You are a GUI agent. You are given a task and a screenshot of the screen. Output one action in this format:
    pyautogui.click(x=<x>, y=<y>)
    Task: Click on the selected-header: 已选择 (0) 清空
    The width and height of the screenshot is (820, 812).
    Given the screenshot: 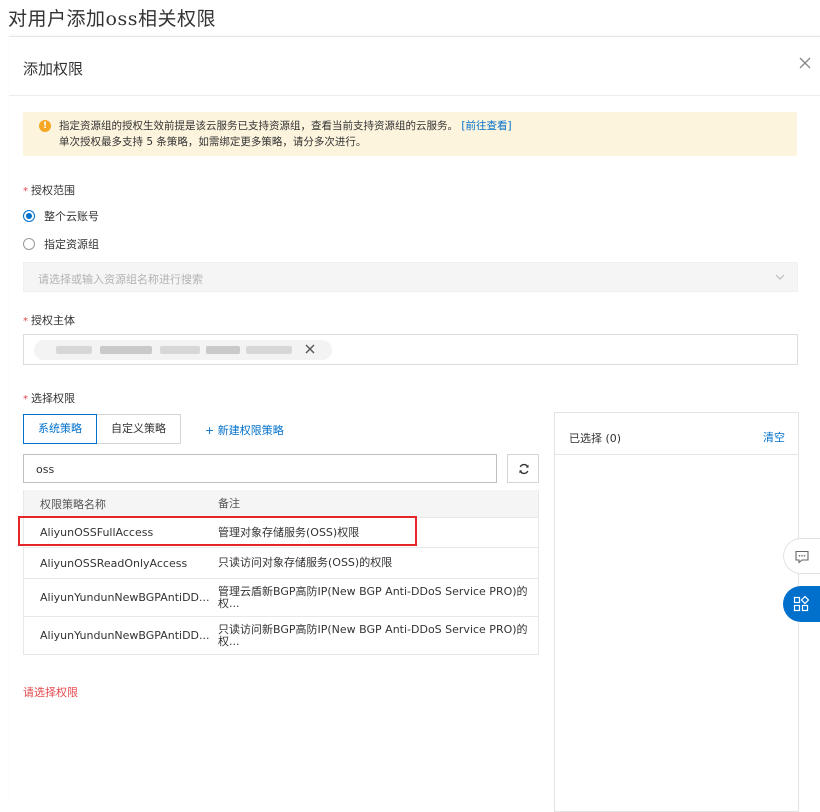 What is the action you would take?
    pyautogui.click(x=676, y=434)
    